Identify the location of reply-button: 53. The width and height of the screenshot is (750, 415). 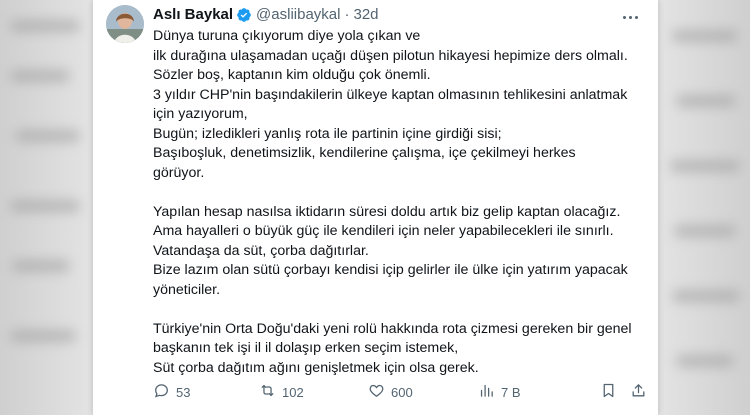
(171, 392).